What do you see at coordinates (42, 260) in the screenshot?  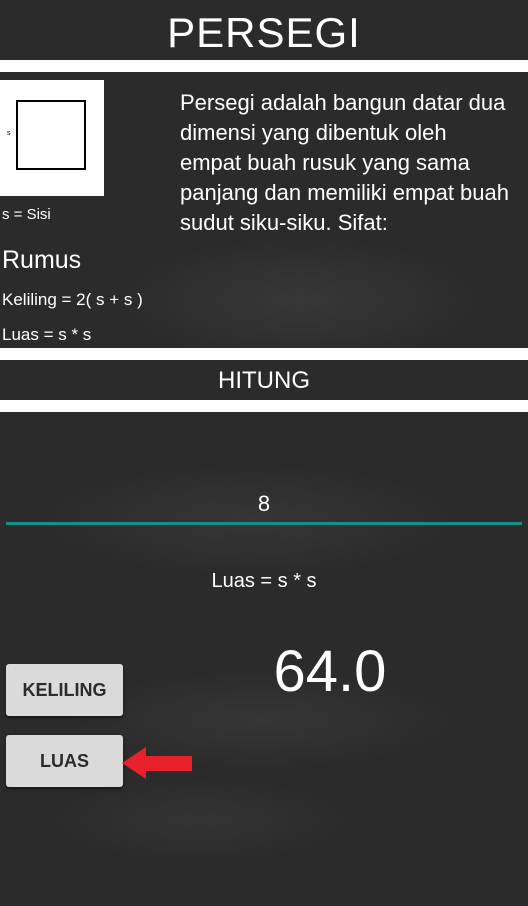 I see `formula-heading: Rumus` at bounding box center [42, 260].